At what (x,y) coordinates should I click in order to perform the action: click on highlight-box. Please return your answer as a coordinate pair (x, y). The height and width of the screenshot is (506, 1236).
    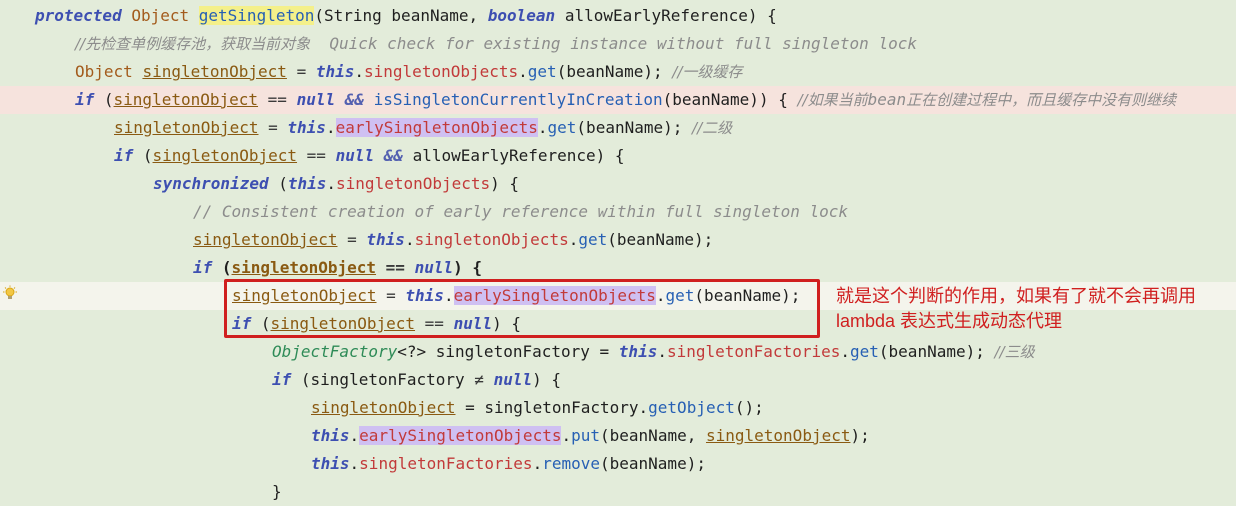
    Looking at the image, I should click on (522, 308).